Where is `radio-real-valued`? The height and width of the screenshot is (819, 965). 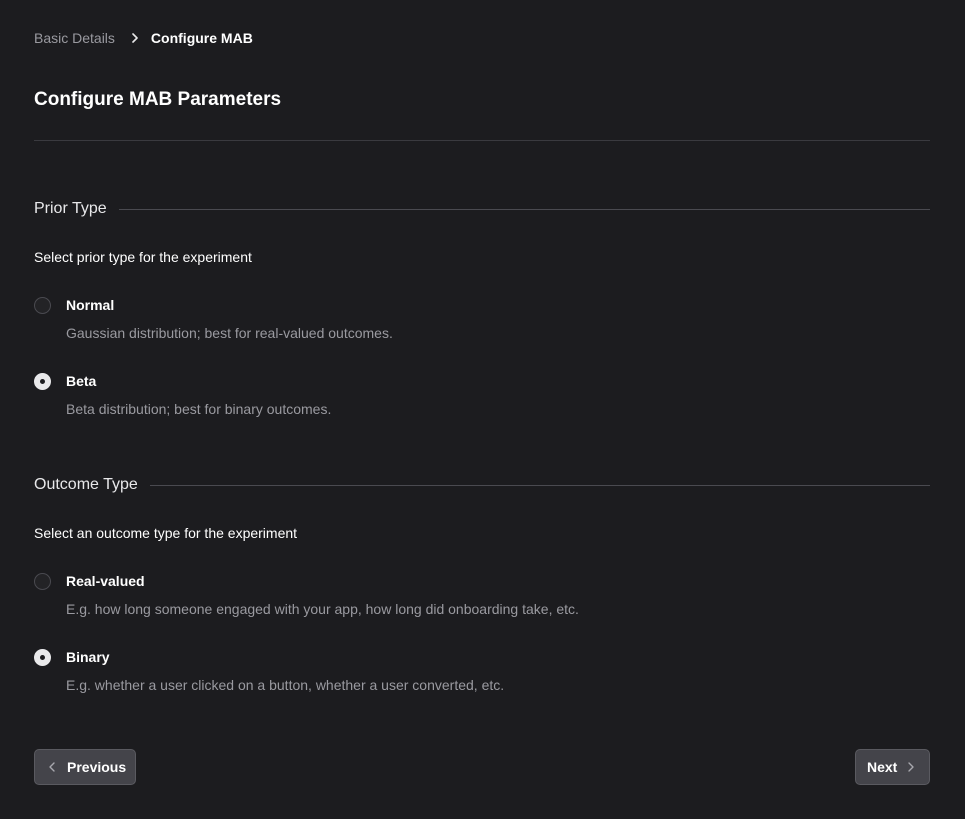
radio-real-valued is located at coordinates (42, 581).